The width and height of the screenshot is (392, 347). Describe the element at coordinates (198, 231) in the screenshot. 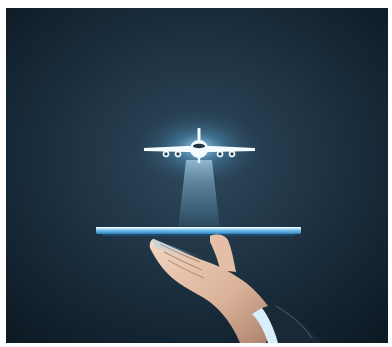

I see `tablet` at that location.